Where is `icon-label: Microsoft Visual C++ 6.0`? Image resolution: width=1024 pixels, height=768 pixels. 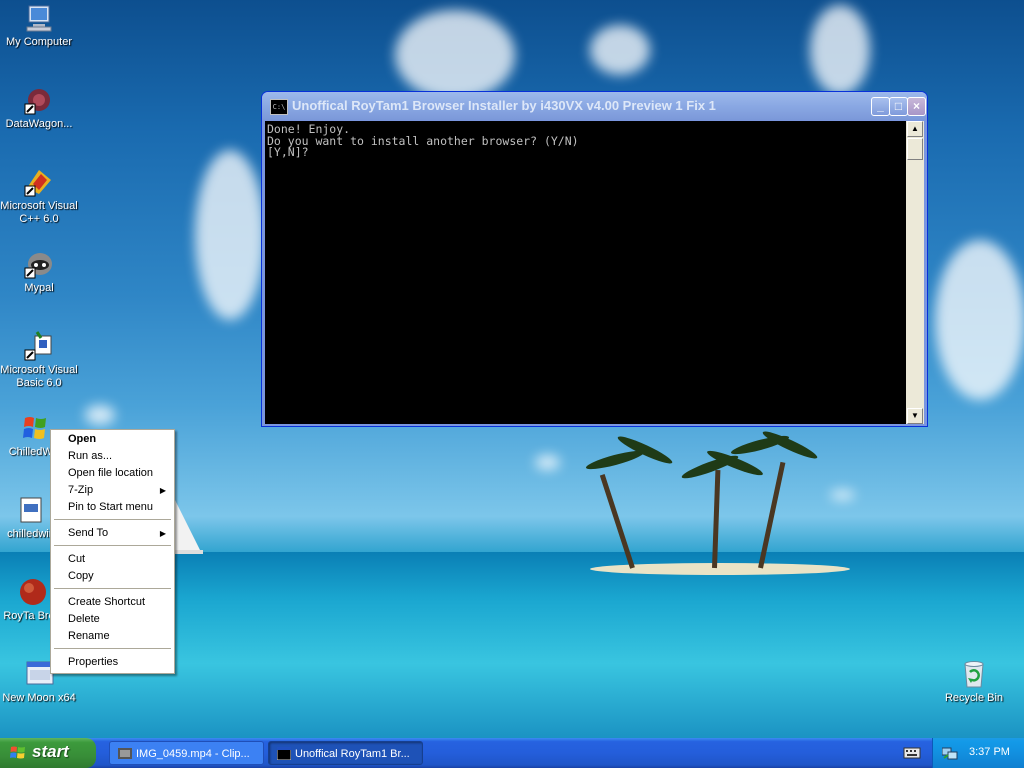 icon-label: Microsoft Visual C++ 6.0 is located at coordinates (39, 212).